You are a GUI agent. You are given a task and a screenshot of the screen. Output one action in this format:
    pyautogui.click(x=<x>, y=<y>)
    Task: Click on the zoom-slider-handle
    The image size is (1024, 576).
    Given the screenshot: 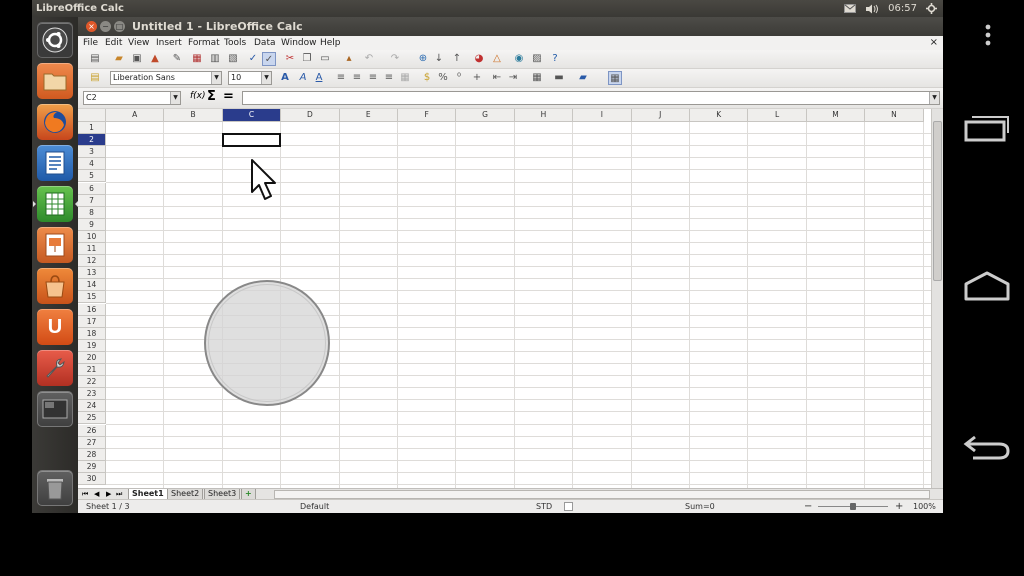 What is the action you would take?
    pyautogui.click(x=853, y=506)
    